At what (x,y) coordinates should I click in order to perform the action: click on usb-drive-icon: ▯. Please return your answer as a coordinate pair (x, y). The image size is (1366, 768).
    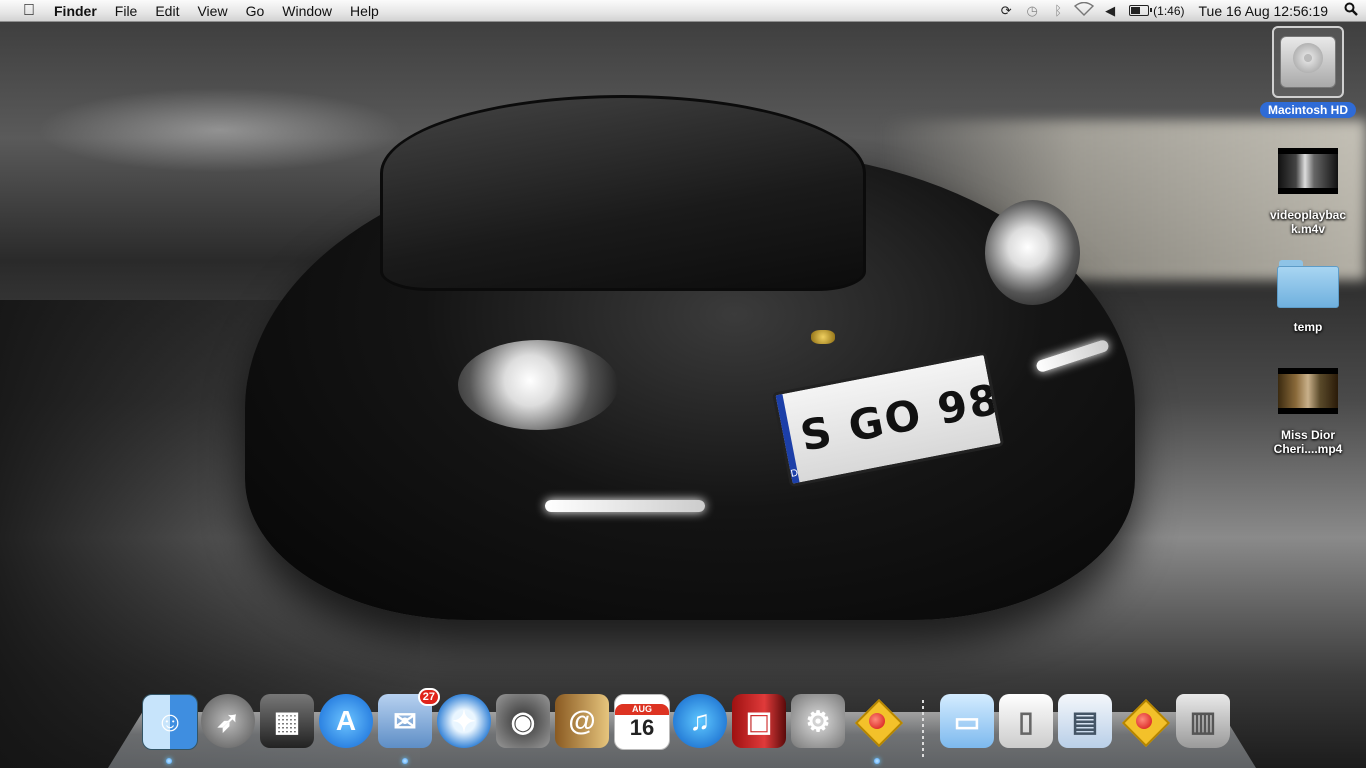
    Looking at the image, I should click on (1026, 721).